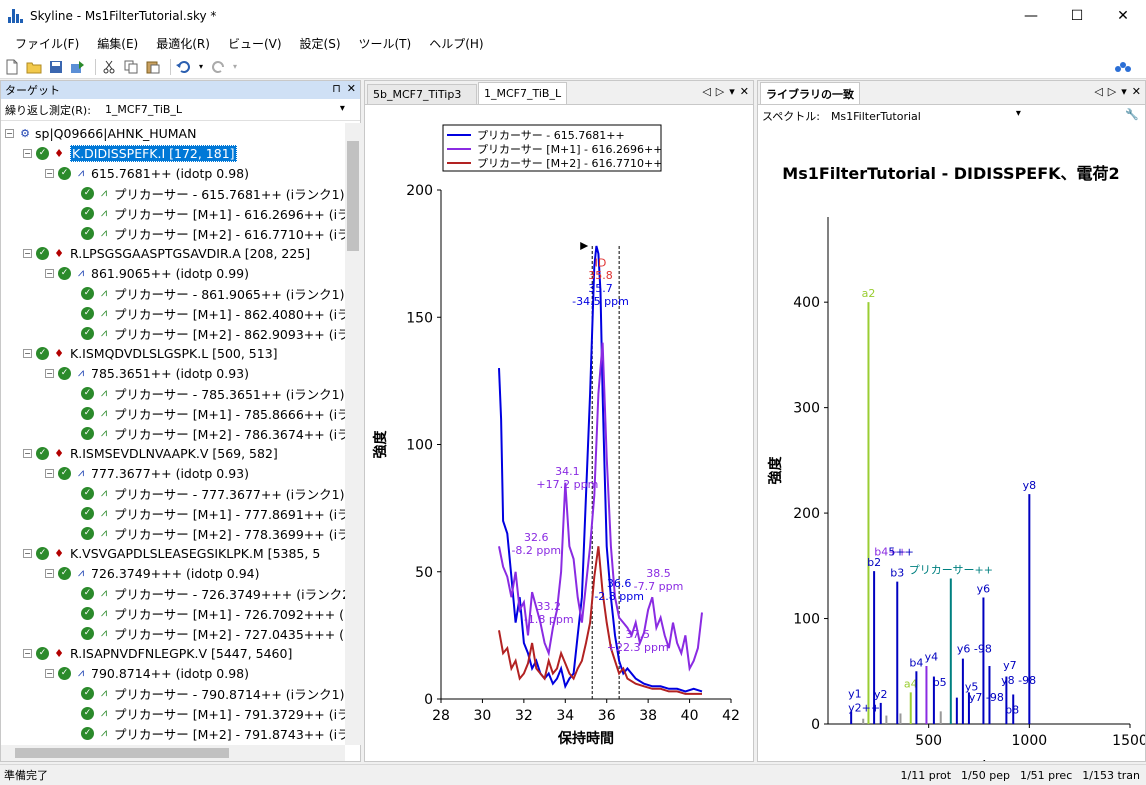 This screenshot has height=785, width=1146. Describe the element at coordinates (173, 453) in the screenshot. I see `peptide-node: − ✓ ♦ R.ISMSEVDLNVAAPK.V [569, 582]` at that location.